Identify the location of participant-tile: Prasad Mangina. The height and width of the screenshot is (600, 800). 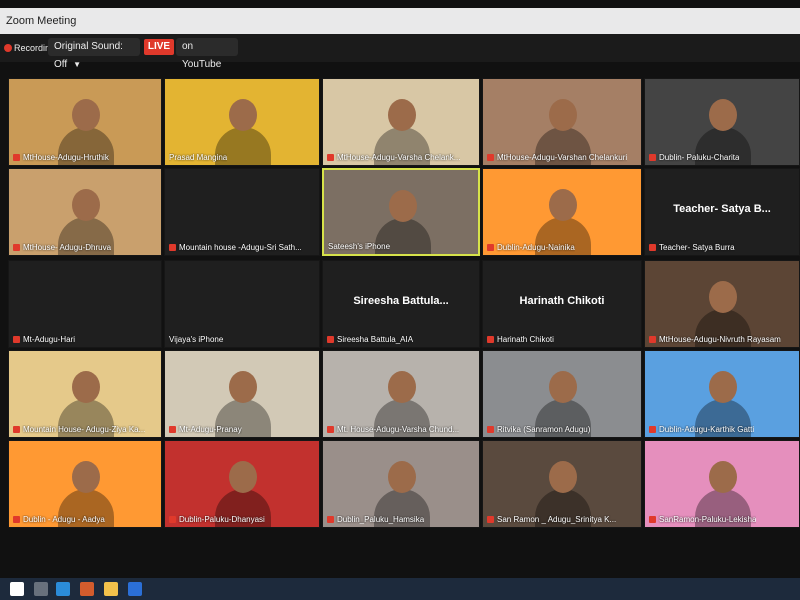
(242, 122).